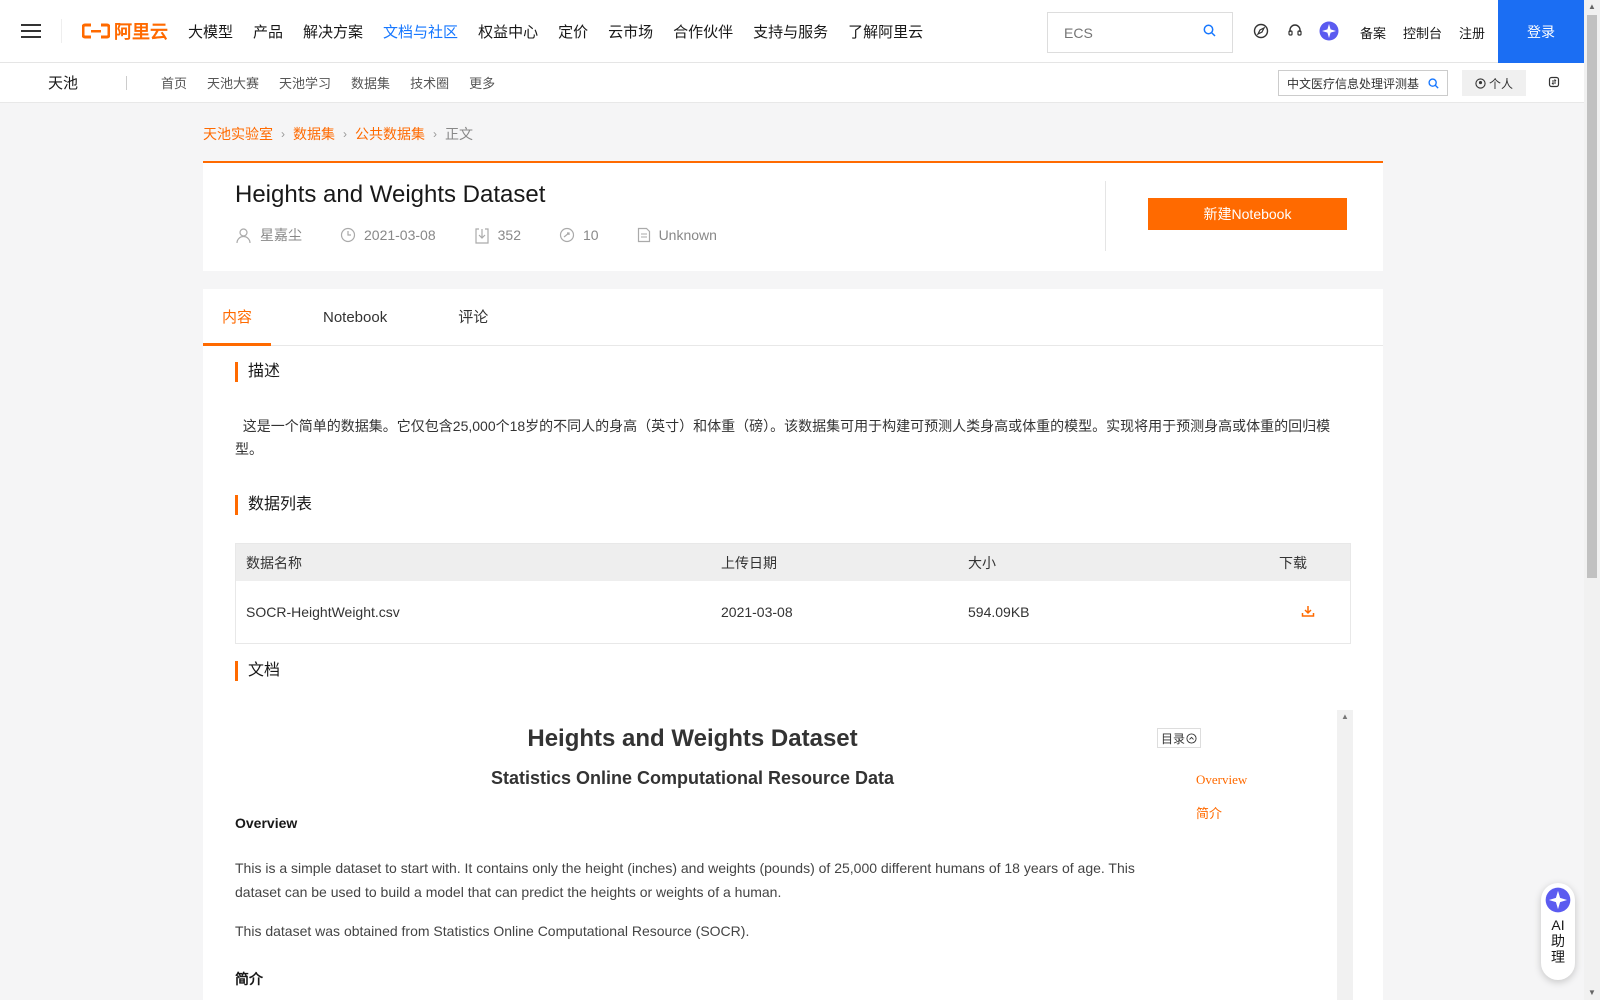 This screenshot has height=1000, width=1600. What do you see at coordinates (237, 317) in the screenshot?
I see `tab-content: 内容` at bounding box center [237, 317].